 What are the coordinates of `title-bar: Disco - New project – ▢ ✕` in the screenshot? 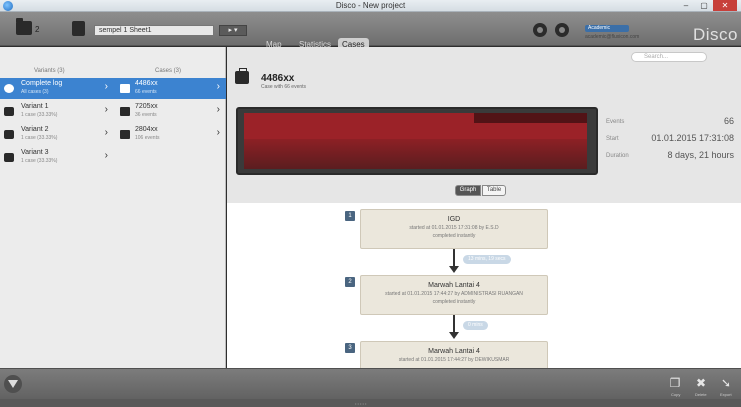 It's located at (370, 6).